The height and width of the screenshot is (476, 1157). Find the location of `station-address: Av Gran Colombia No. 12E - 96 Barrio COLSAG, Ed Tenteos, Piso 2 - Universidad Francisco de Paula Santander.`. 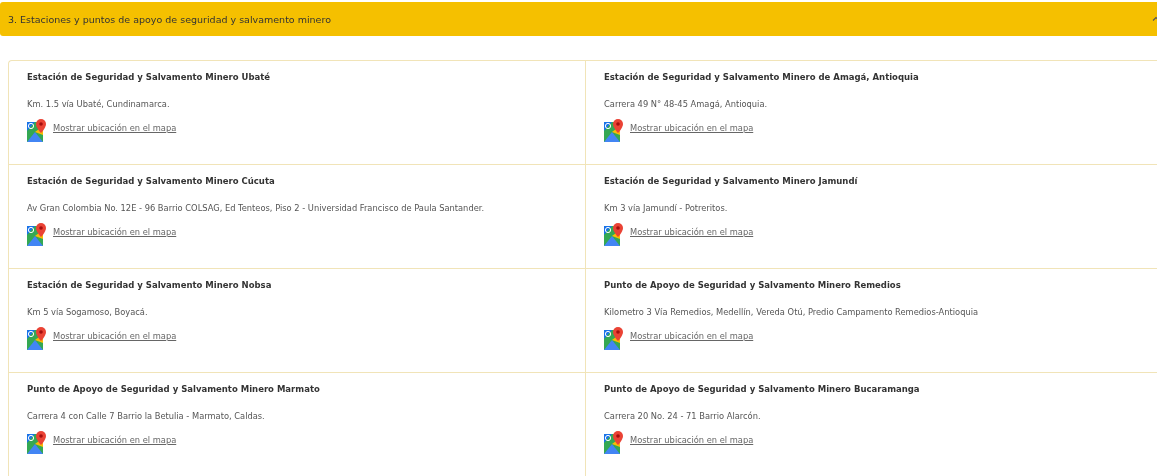

station-address: Av Gran Colombia No. 12E - 96 Barrio COLSAG, Ed Tenteos, Piso 2 - Universidad Francisco de Paula Santander. is located at coordinates (256, 208).